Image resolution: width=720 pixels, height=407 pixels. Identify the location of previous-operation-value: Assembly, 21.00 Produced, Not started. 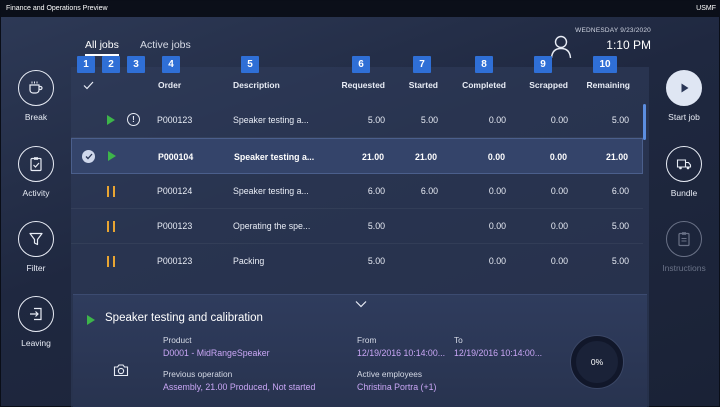
(239, 387).